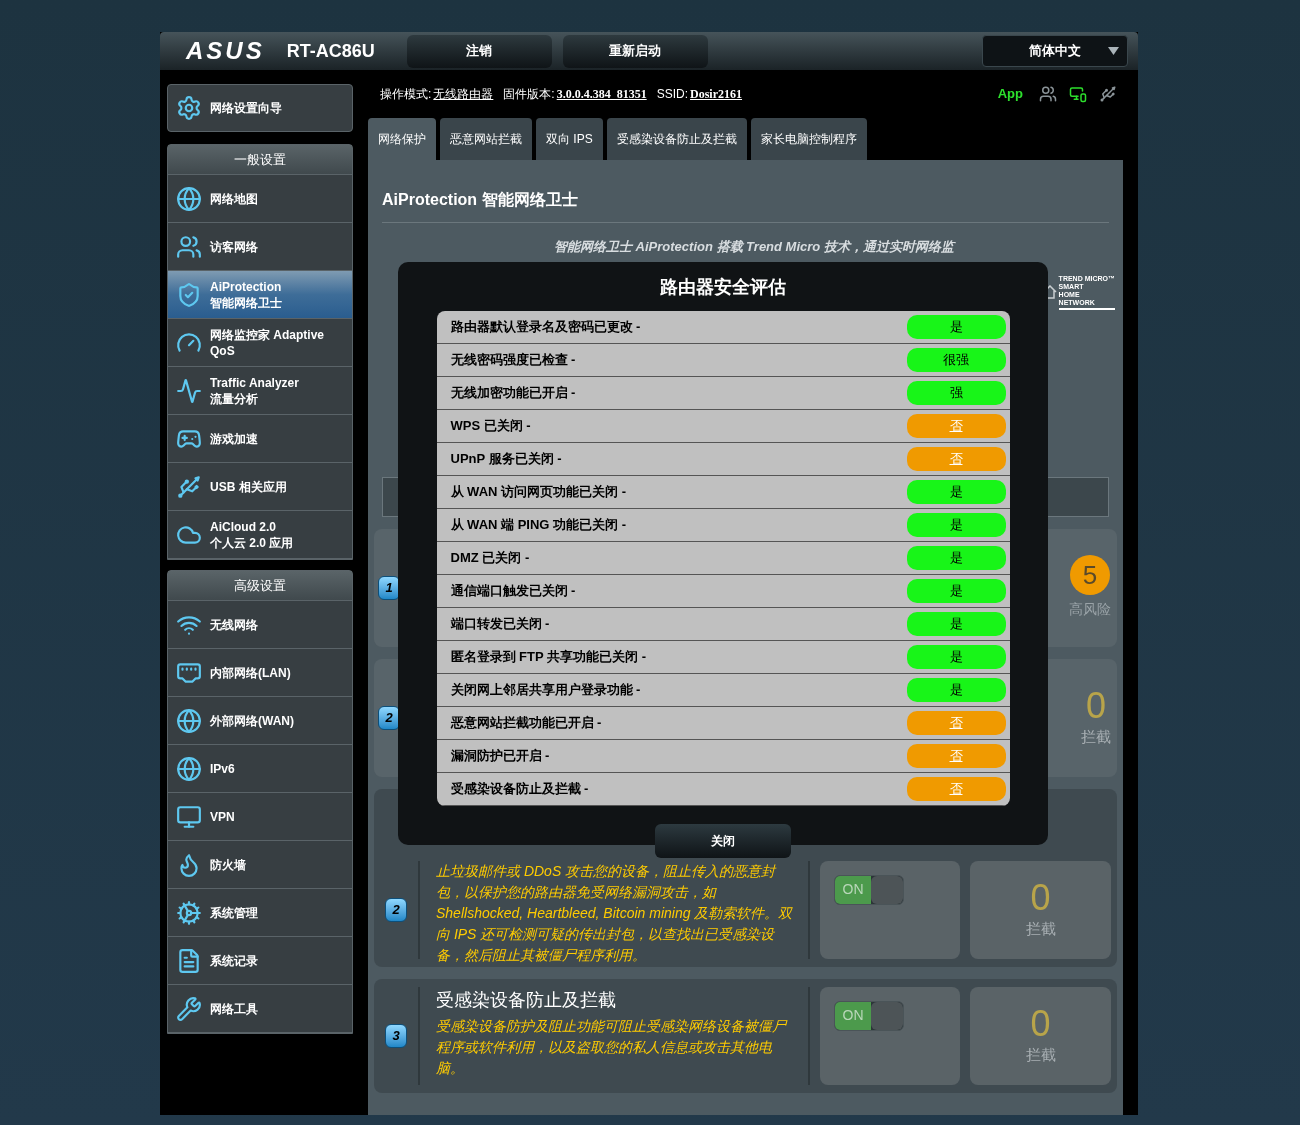 The width and height of the screenshot is (1300, 1125). Describe the element at coordinates (755, 247) in the screenshot. I see `intro-text: 智能网络卫士 AiProtection 搭载 Trend Micro 技术，通过实时网络监` at that location.